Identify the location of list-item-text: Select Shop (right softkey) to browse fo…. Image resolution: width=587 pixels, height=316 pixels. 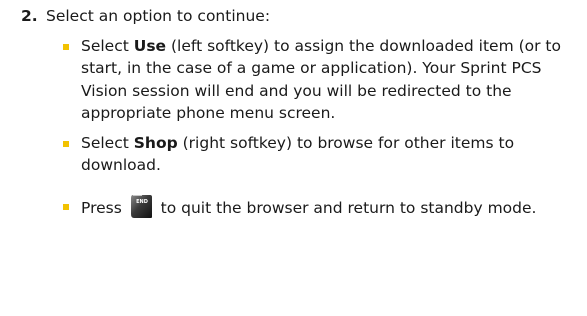
(297, 154).